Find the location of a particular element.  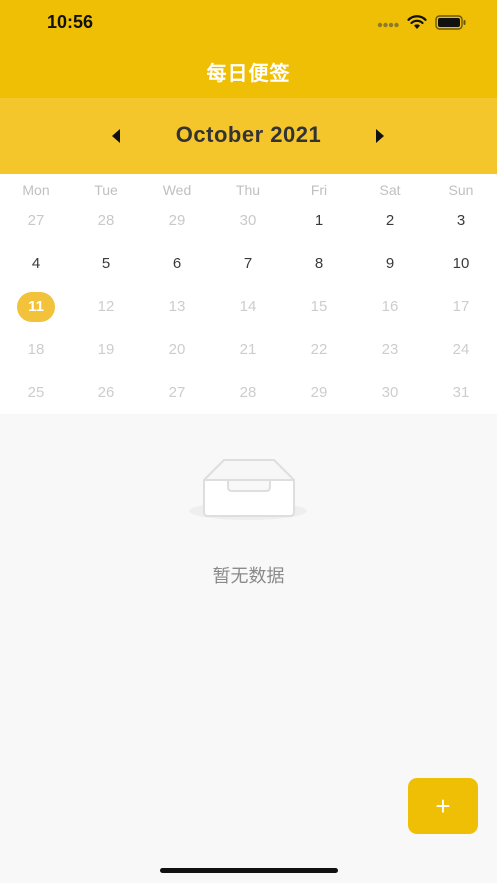

add-note-button: + is located at coordinates (443, 806).